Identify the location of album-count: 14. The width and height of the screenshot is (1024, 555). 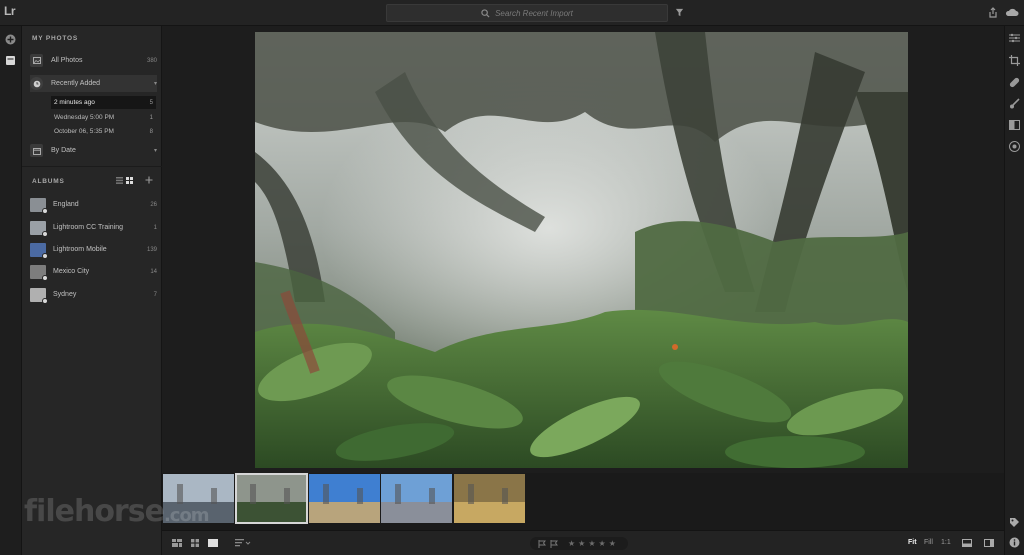
(153, 271).